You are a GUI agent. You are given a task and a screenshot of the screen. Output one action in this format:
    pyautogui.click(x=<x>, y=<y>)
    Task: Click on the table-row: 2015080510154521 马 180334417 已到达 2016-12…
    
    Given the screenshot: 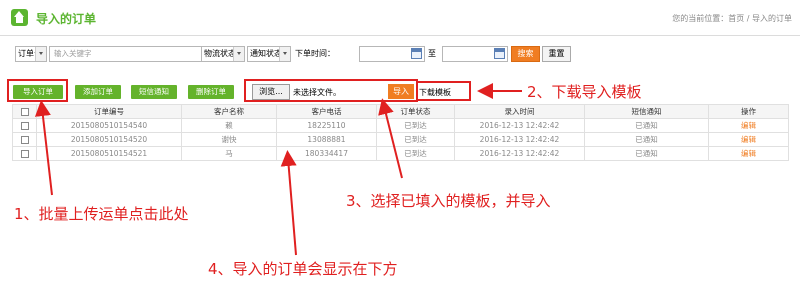 What is the action you would take?
    pyautogui.click(x=400, y=153)
    